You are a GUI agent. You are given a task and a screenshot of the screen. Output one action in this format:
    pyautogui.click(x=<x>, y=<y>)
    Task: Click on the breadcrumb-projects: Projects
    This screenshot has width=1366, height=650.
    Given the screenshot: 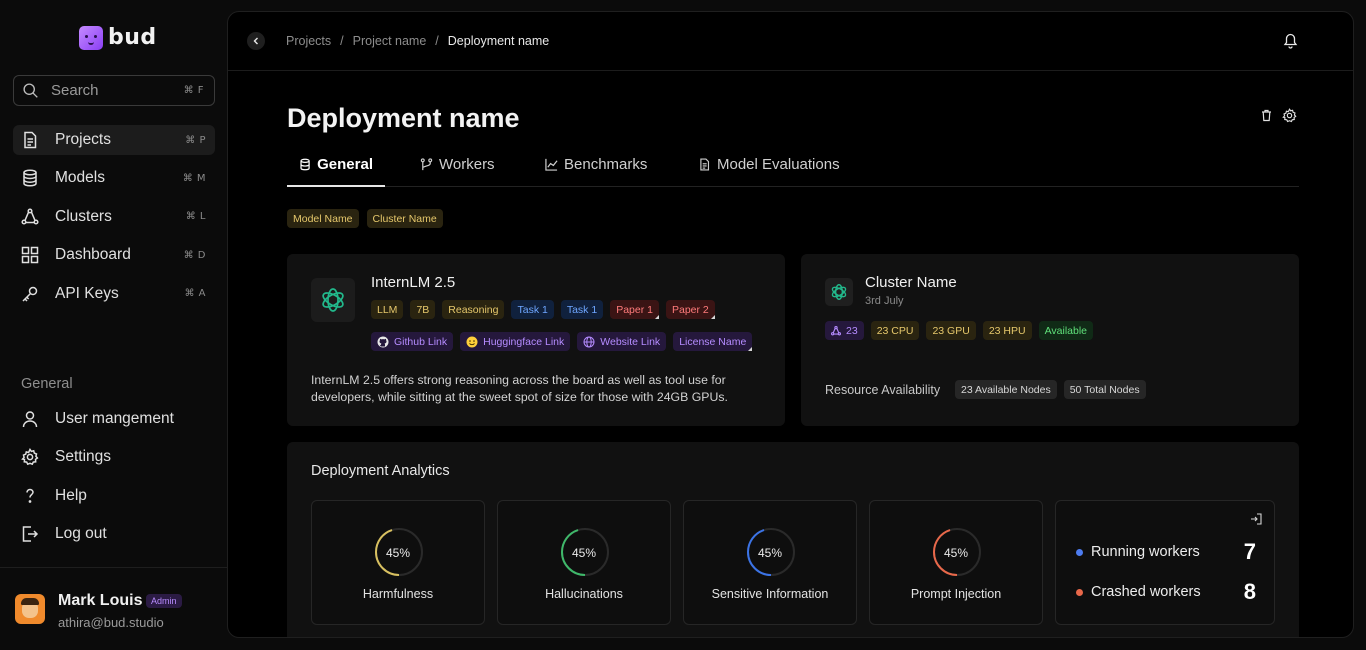 What is the action you would take?
    pyautogui.click(x=308, y=41)
    